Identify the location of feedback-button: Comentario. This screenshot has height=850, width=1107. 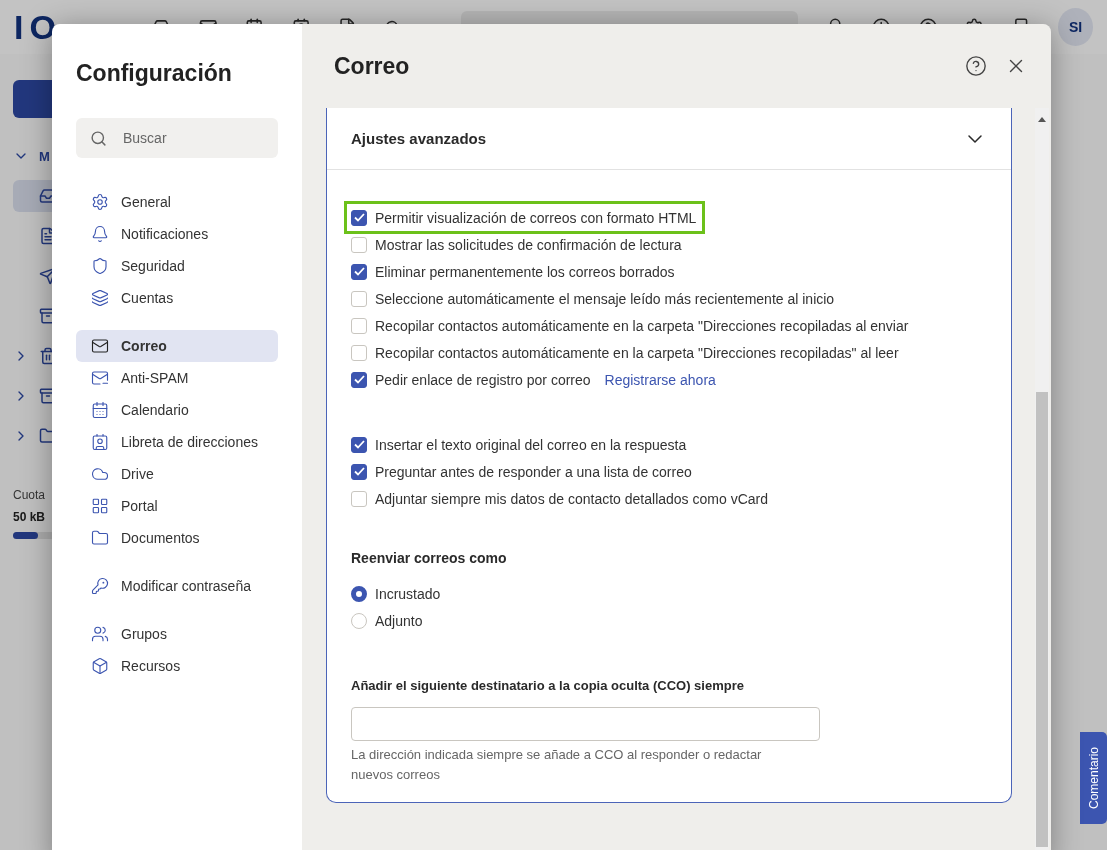
(1093, 778).